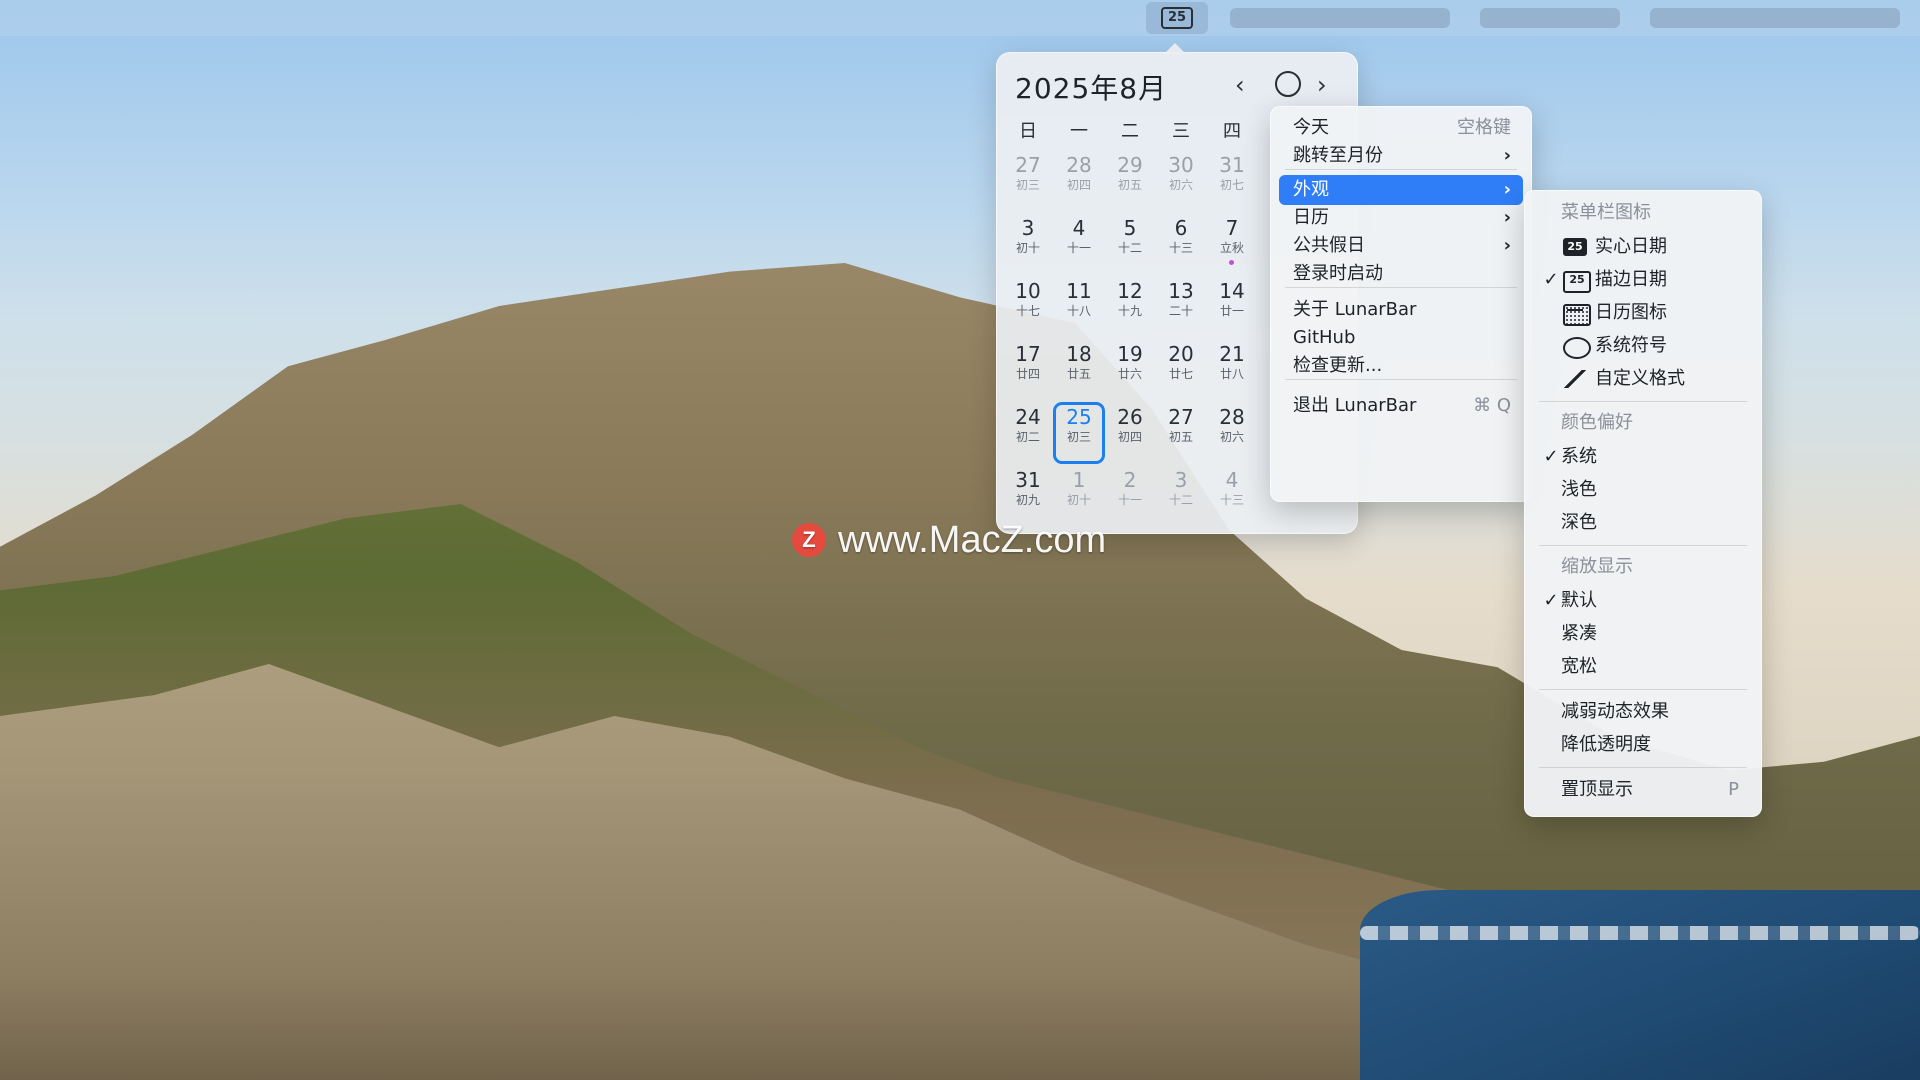 The height and width of the screenshot is (1080, 1920). I want to click on lunar-date: 十七, so click(1027, 311).